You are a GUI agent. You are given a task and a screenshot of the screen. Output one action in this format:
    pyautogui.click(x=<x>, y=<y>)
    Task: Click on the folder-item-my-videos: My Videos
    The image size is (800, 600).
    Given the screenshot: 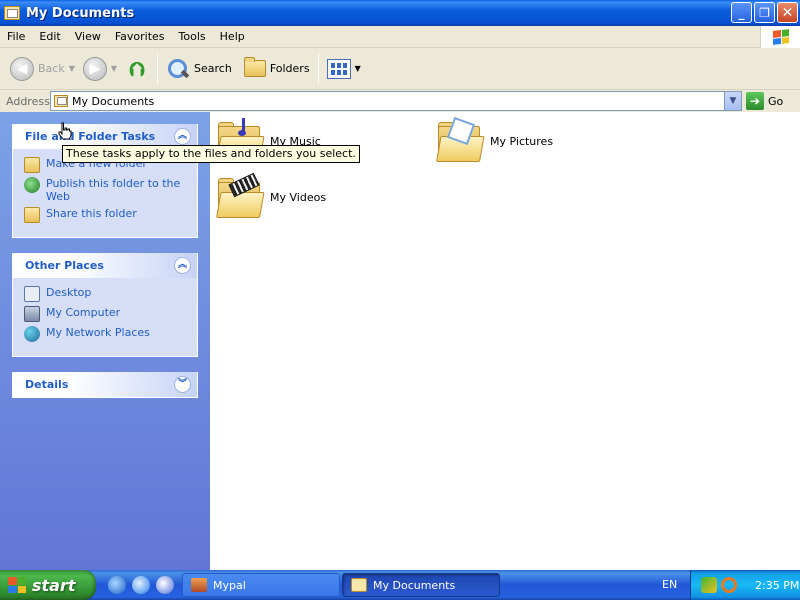 What is the action you would take?
    pyautogui.click(x=271, y=195)
    